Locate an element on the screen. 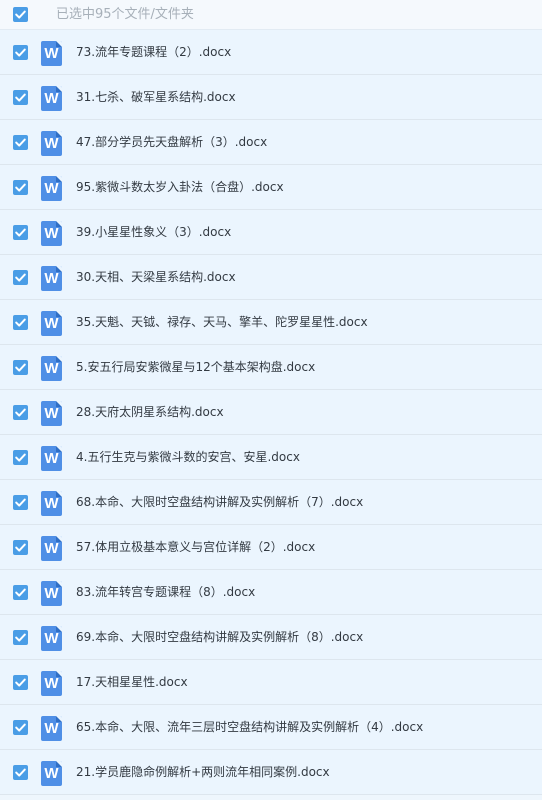  file-row: W 69.本命、大限时空盘结构讲解及实例解析（8）.docx is located at coordinates (271, 637).